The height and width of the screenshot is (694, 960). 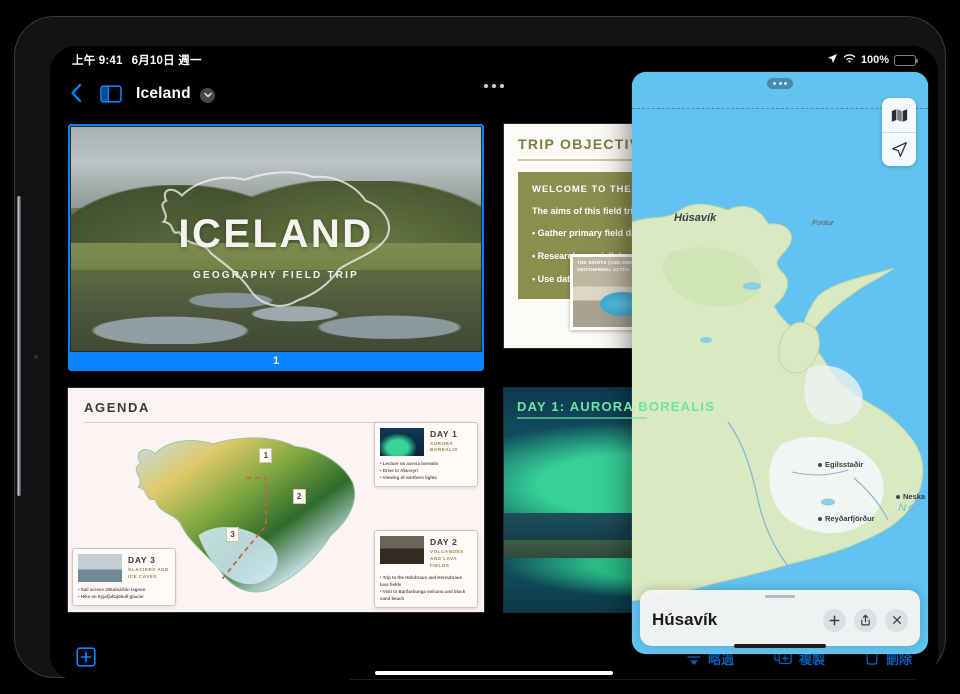 What do you see at coordinates (276, 234) in the screenshot?
I see `slide-1-title: ICELAND` at bounding box center [276, 234].